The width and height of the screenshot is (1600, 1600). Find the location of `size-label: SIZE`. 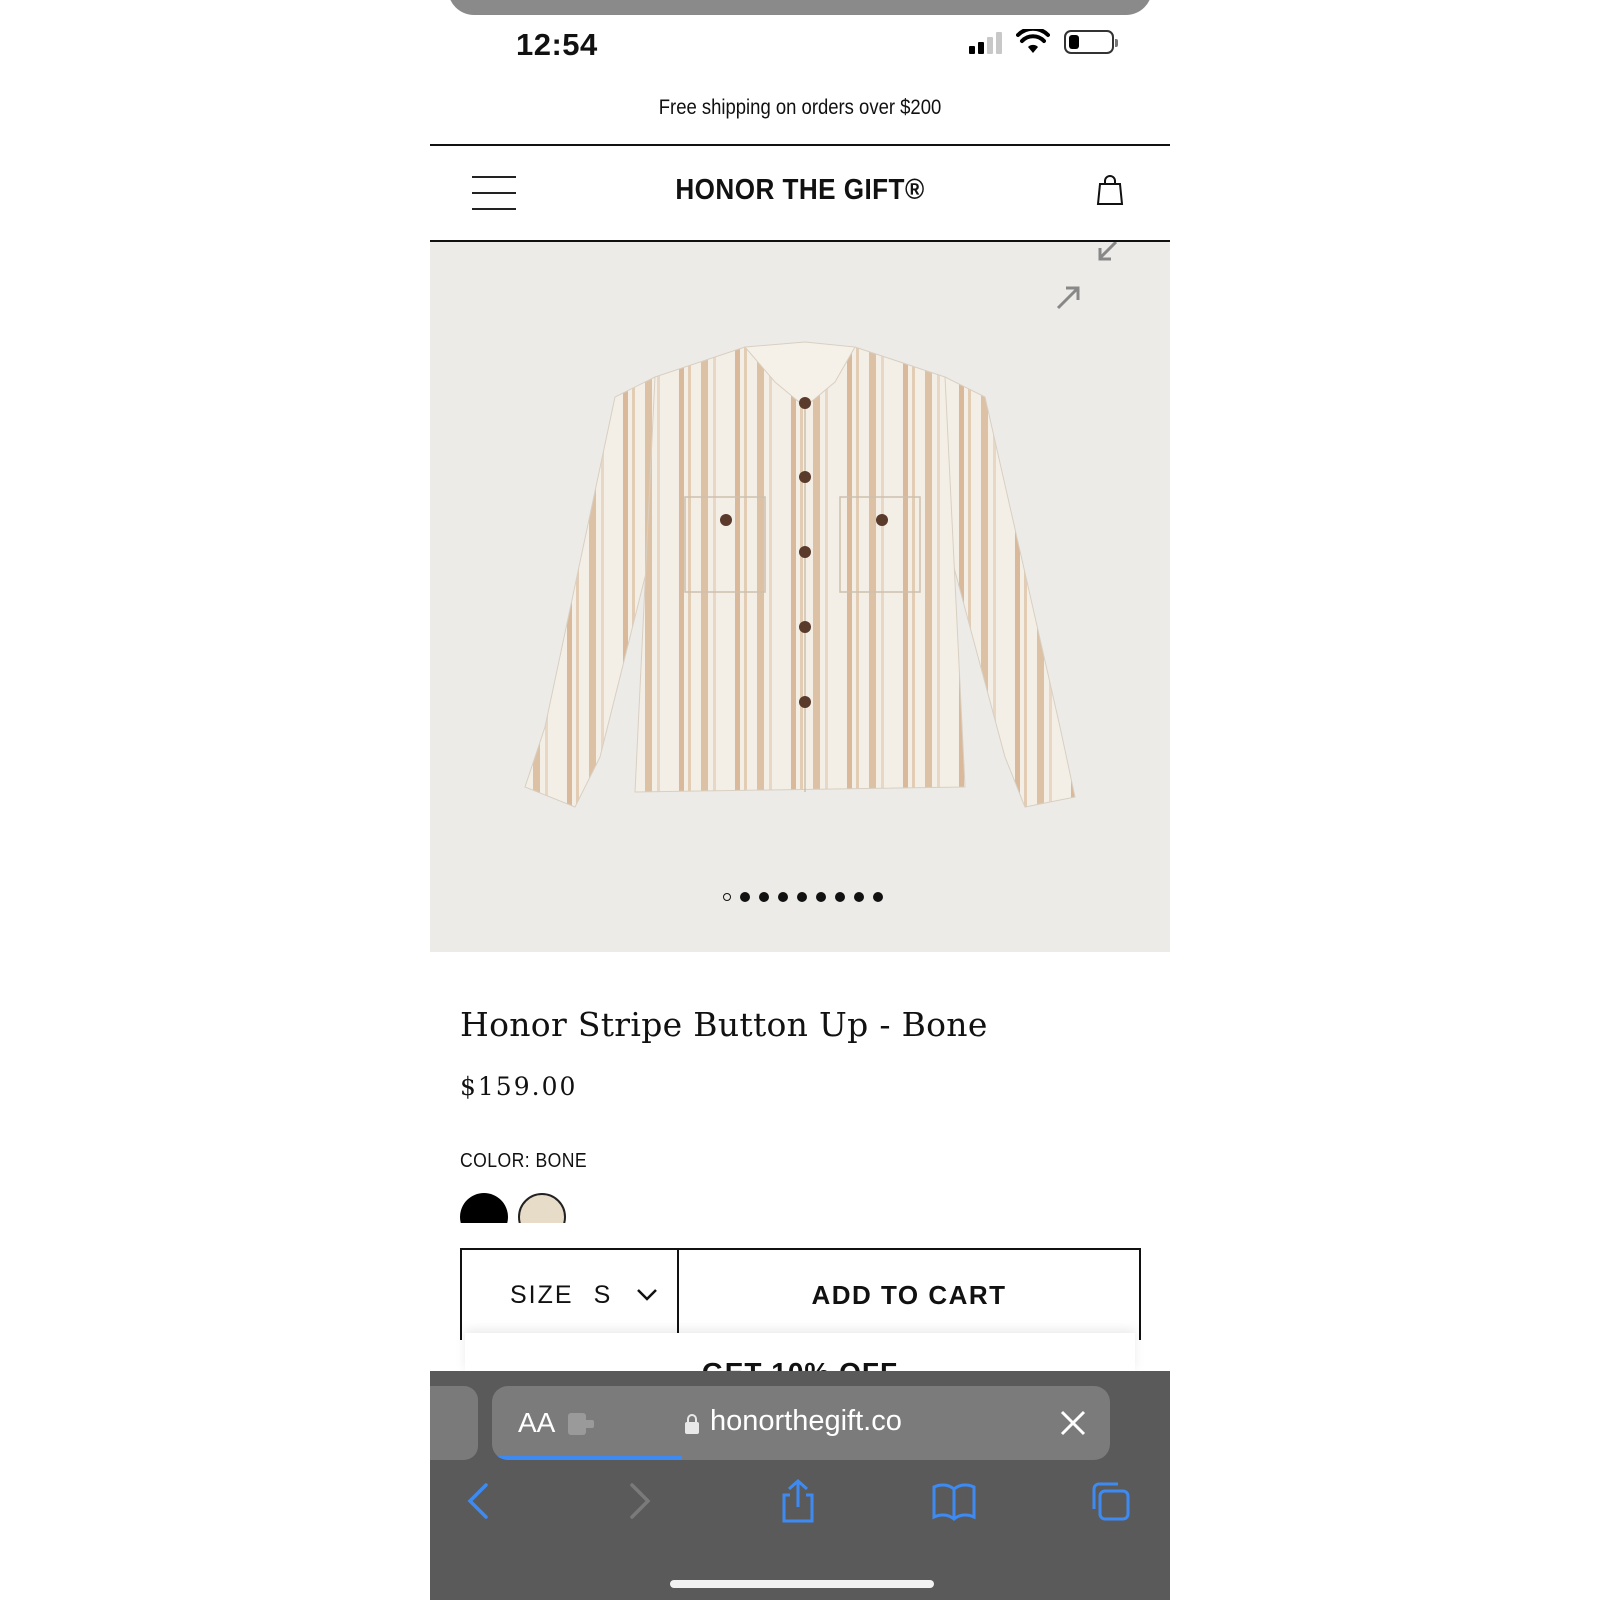

size-label: SIZE is located at coordinates (542, 1294).